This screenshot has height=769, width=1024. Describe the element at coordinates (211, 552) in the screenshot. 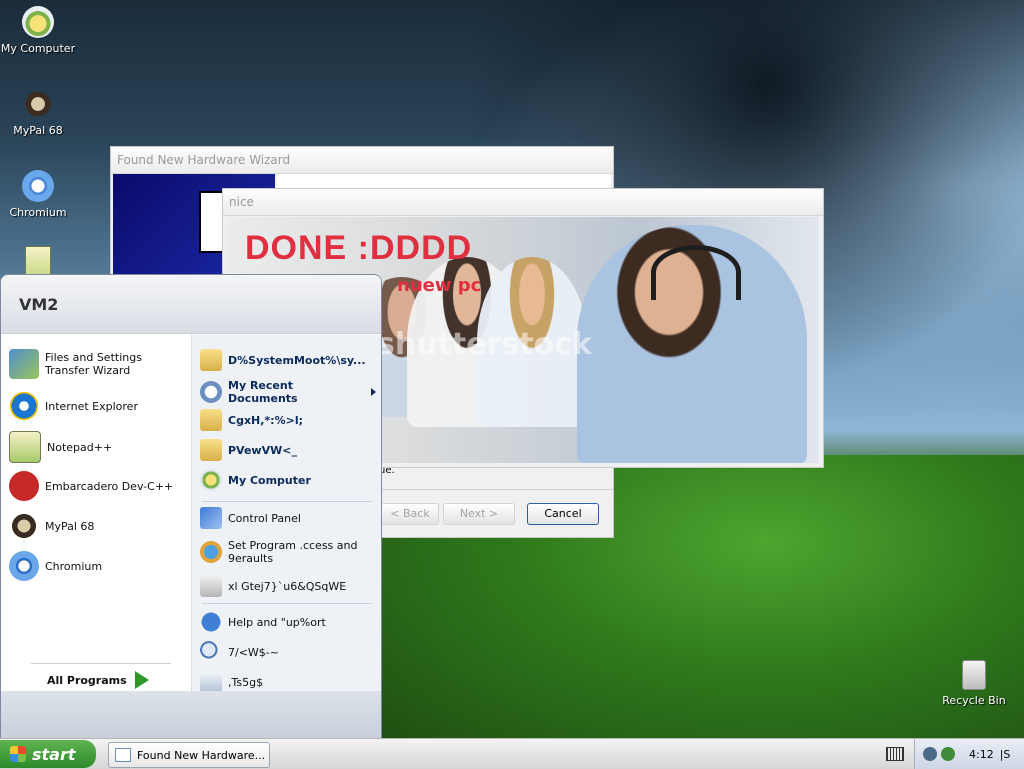

I see `program-access-icon` at that location.